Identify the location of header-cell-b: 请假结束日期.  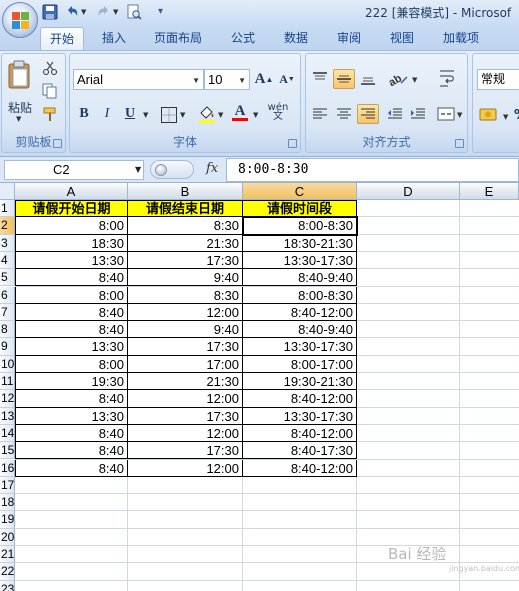
(185, 209).